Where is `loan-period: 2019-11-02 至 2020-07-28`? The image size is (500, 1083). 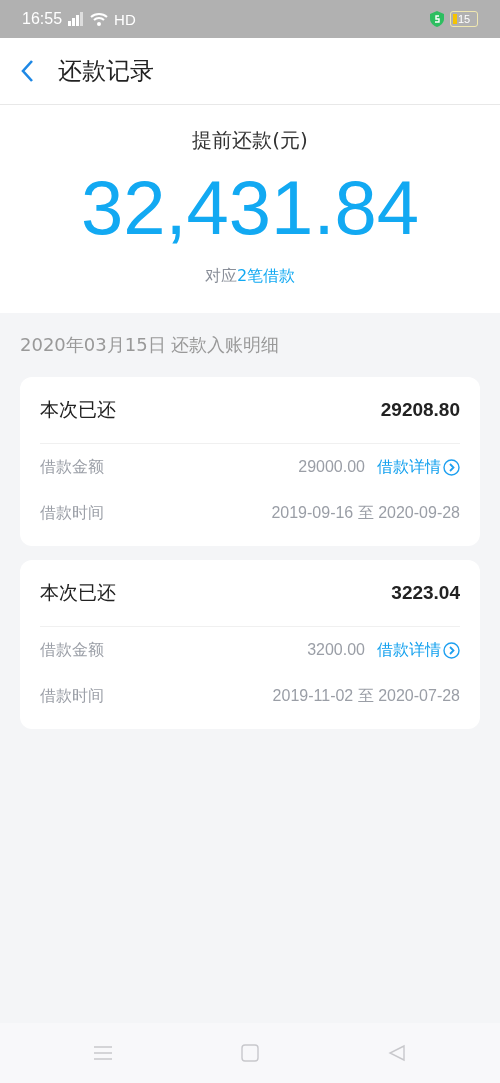 loan-period: 2019-11-02 至 2020-07-28 is located at coordinates (366, 695).